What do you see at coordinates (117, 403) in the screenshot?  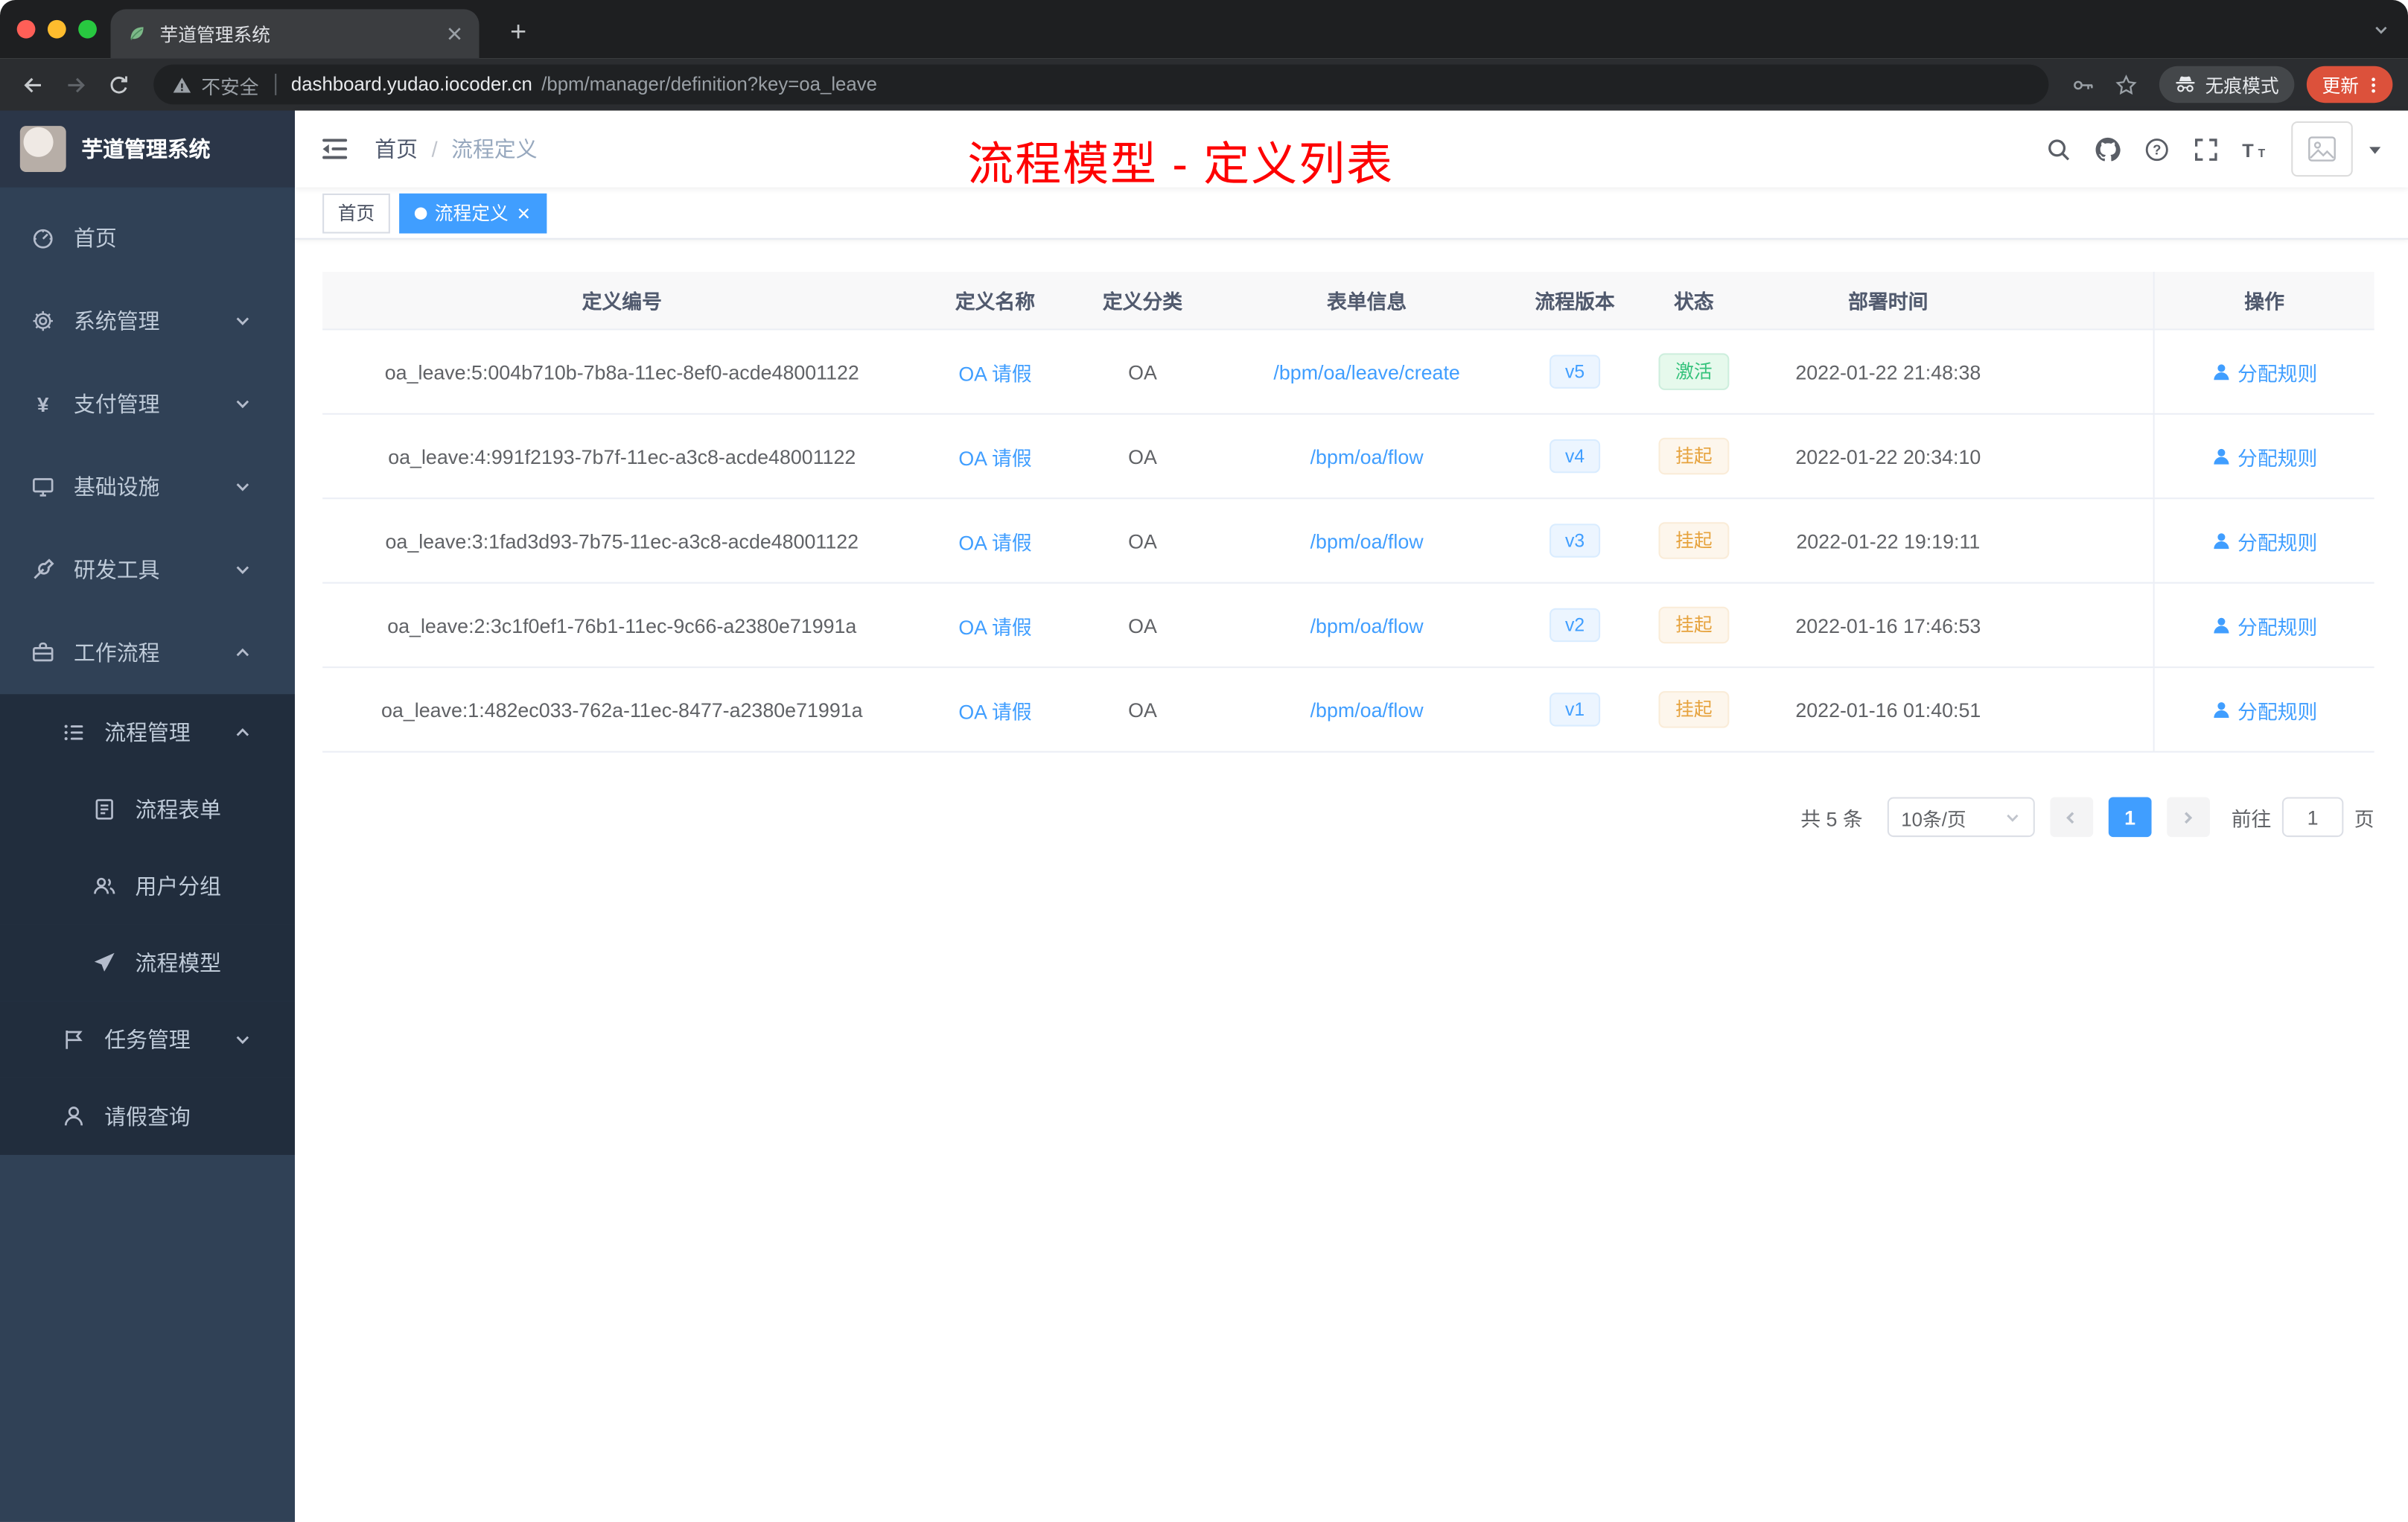 I see `sidebar-item-label: 支付管理` at bounding box center [117, 403].